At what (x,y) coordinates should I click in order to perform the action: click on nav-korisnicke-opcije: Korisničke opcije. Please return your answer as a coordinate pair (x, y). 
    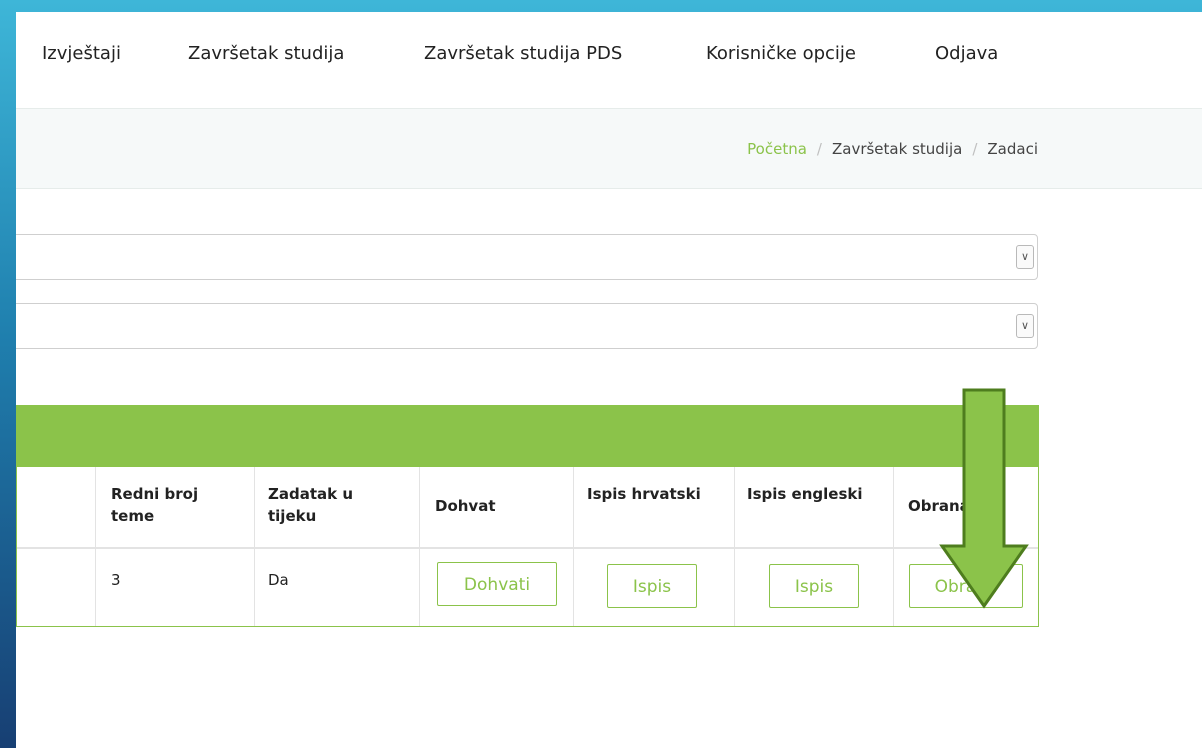
    Looking at the image, I should click on (781, 53).